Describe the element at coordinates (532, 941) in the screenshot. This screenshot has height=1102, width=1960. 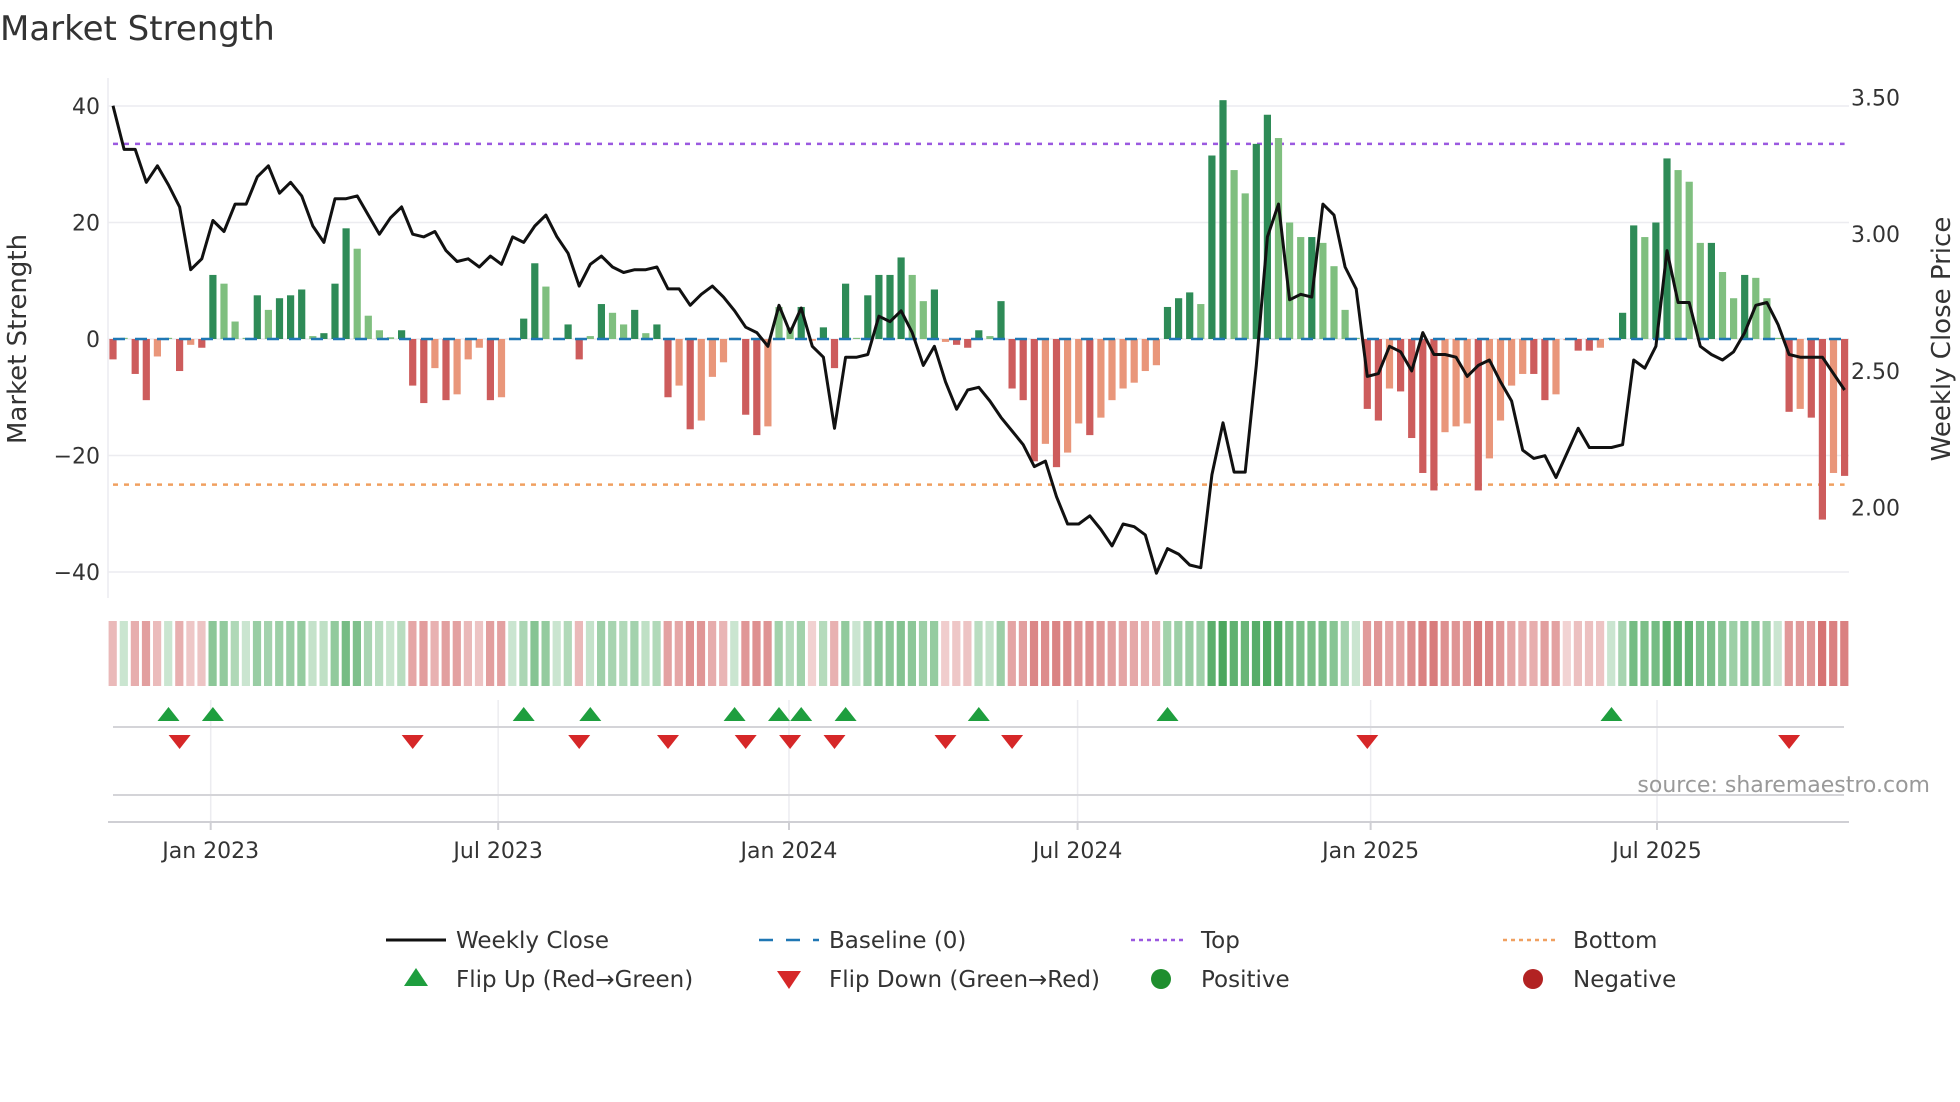
I see `legend-label: Weekly Close` at that location.